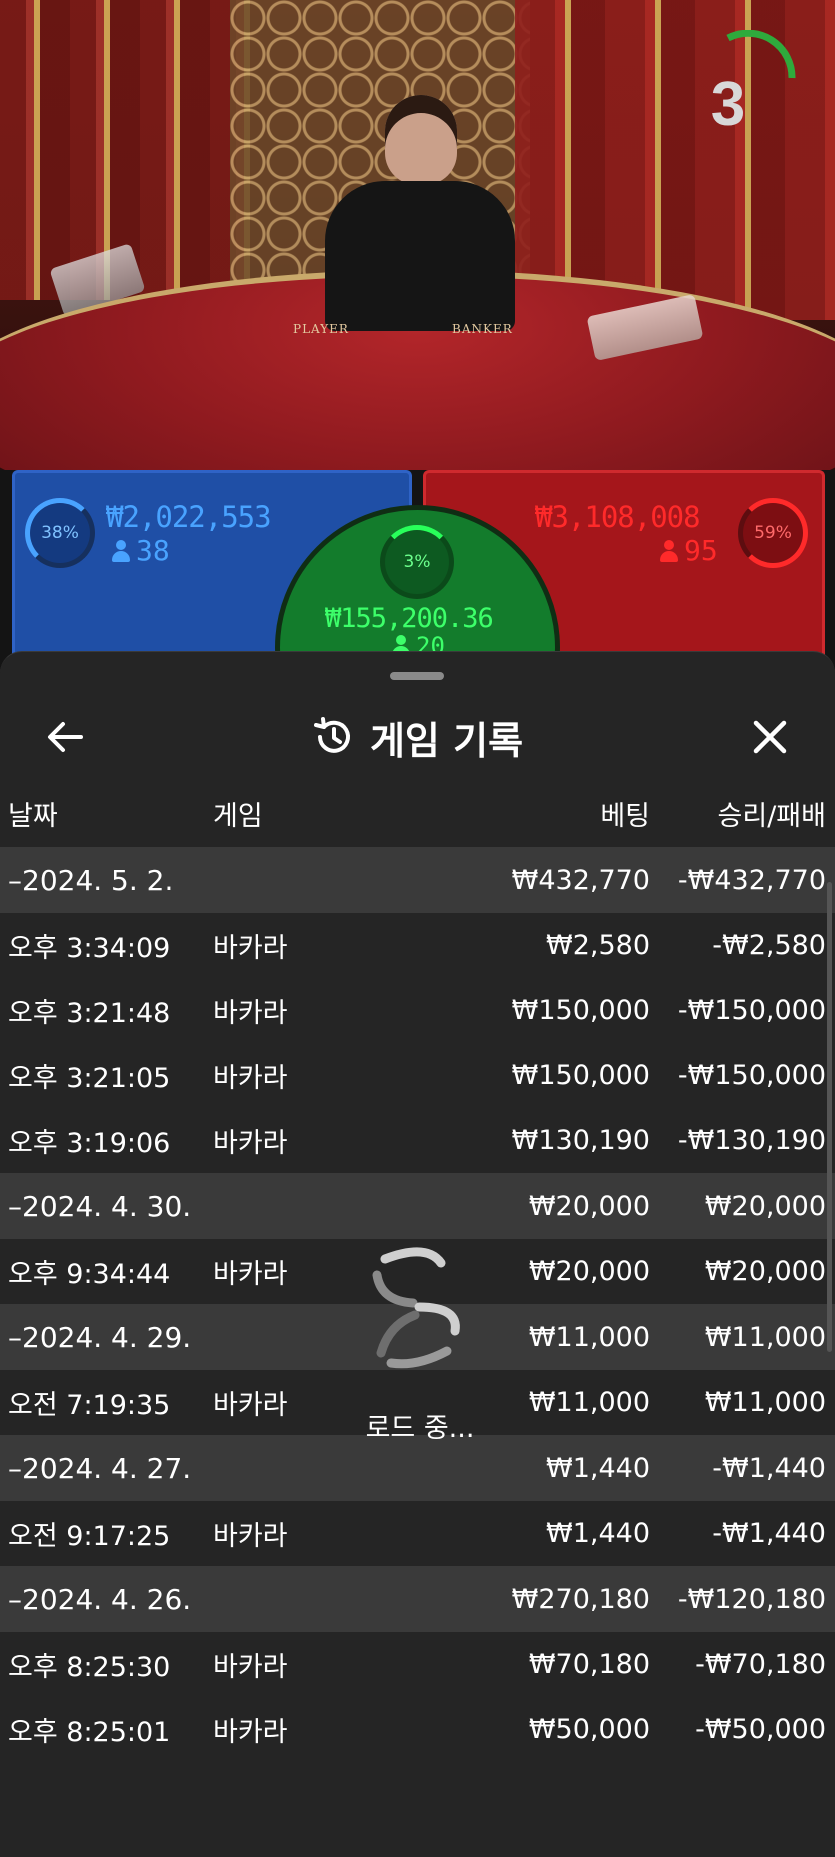 The width and height of the screenshot is (835, 1857). What do you see at coordinates (238, 816) in the screenshot?
I see `column-header-game: 게임` at bounding box center [238, 816].